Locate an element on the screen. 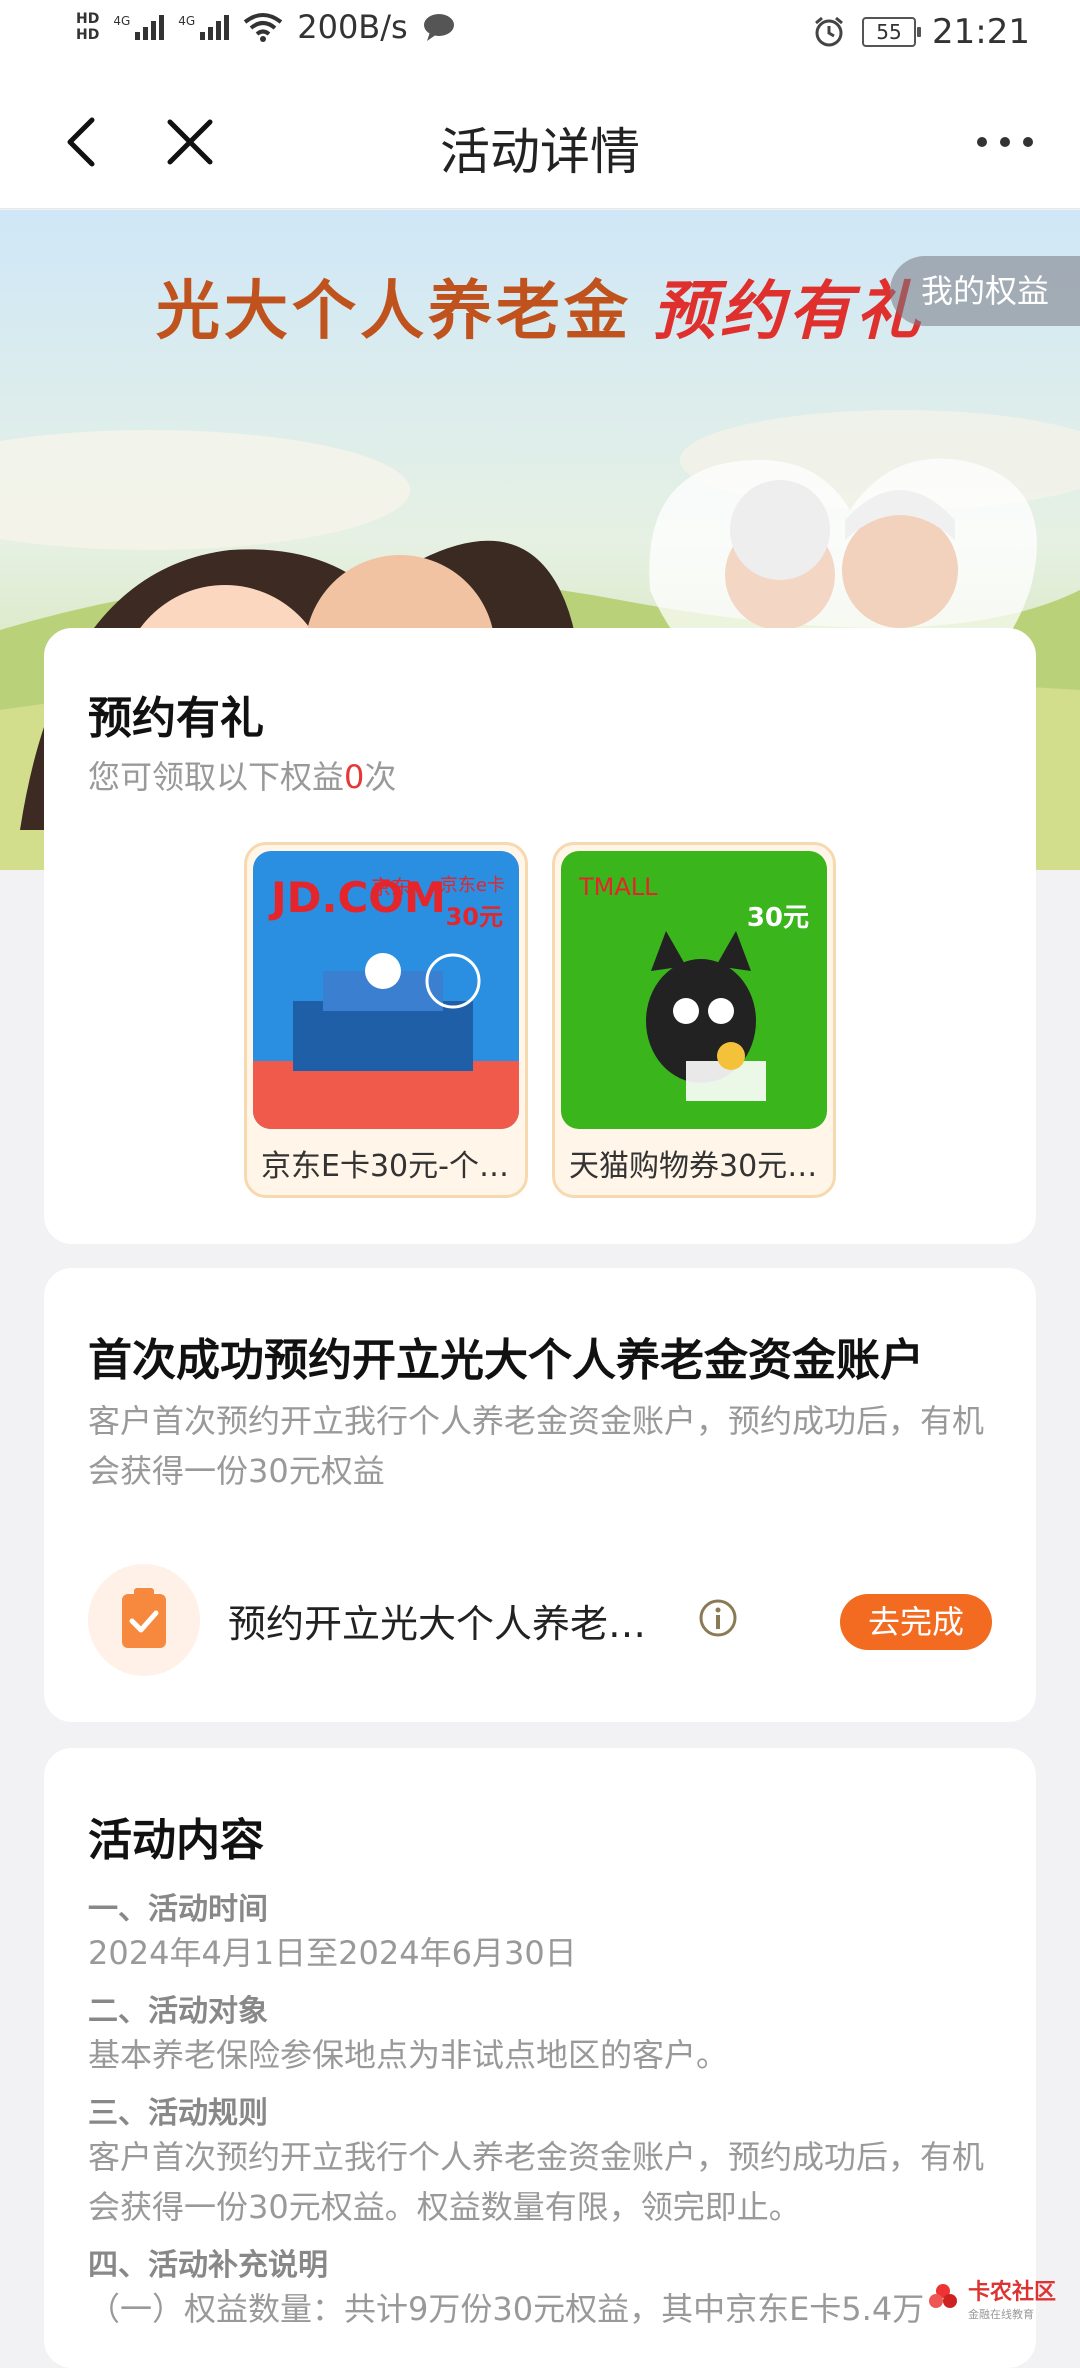 The image size is (1080, 2368). more-horizontal-icon is located at coordinates (1005, 141).